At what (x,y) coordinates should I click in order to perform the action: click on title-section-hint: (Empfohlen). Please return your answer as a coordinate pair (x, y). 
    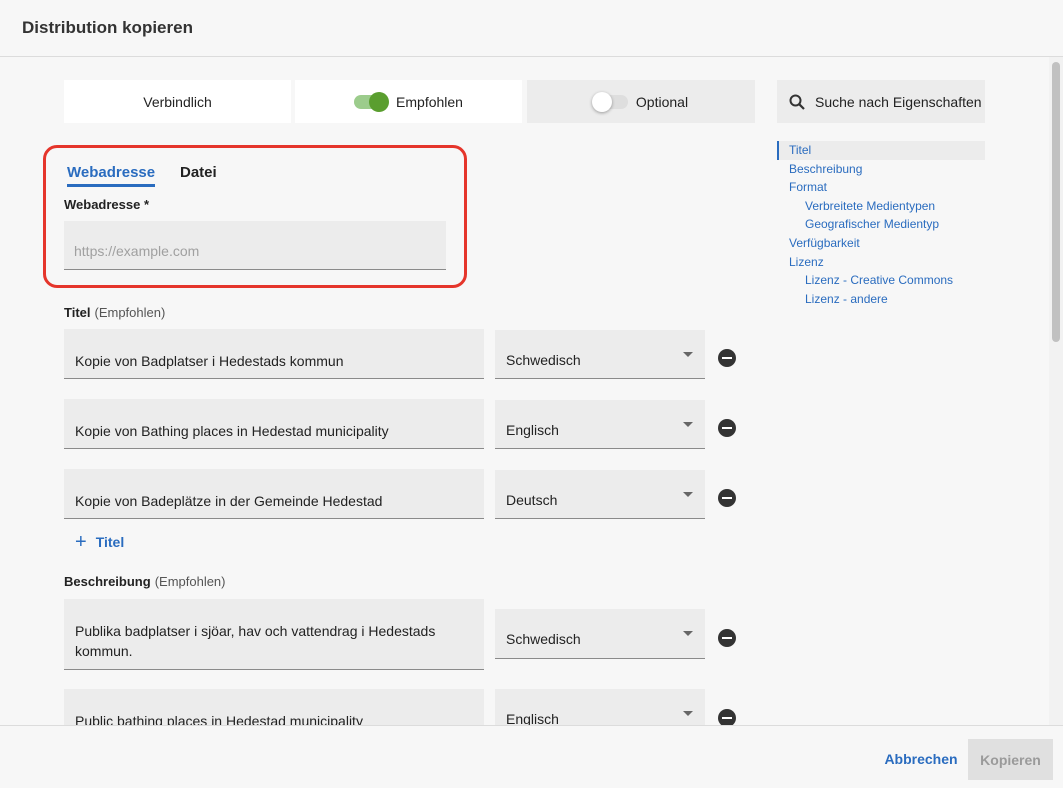
    Looking at the image, I should click on (130, 312).